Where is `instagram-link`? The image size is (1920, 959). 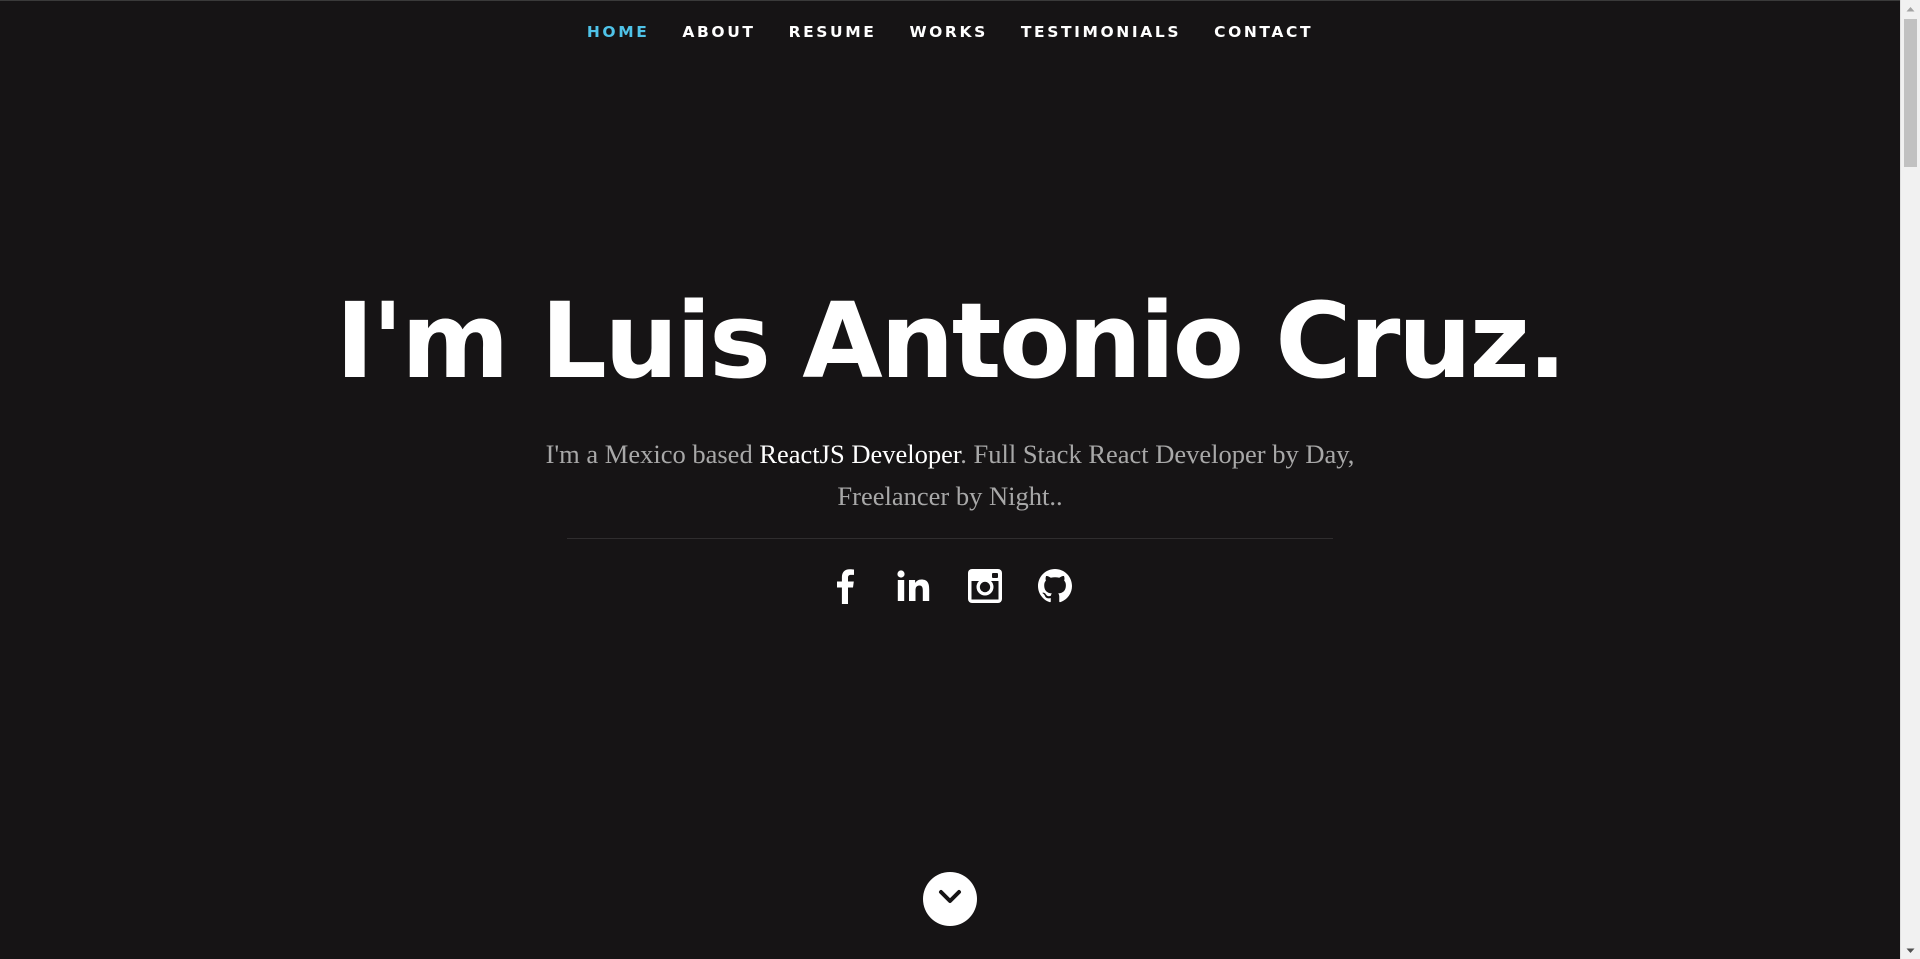 instagram-link is located at coordinates (985, 586).